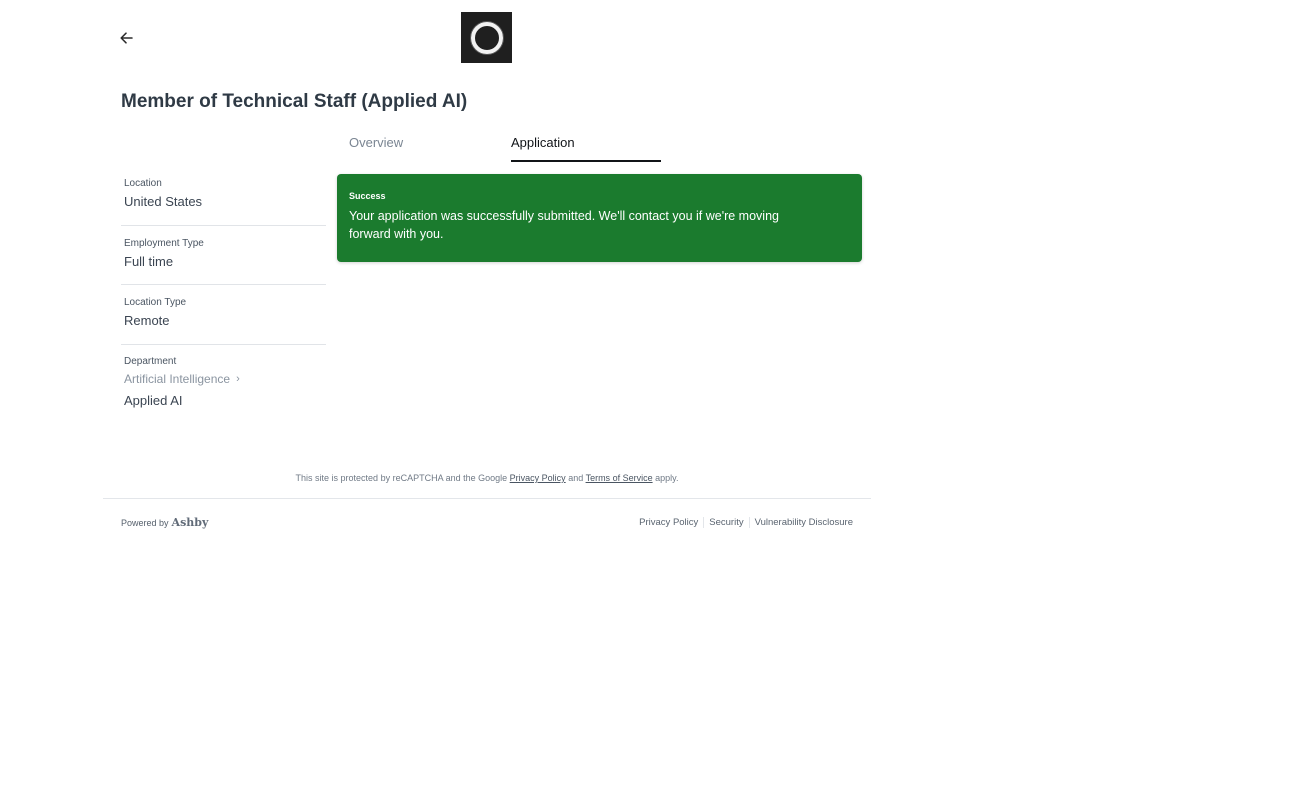 The image size is (1297, 785). What do you see at coordinates (190, 522) in the screenshot?
I see `ashby-logo: Ashby` at bounding box center [190, 522].